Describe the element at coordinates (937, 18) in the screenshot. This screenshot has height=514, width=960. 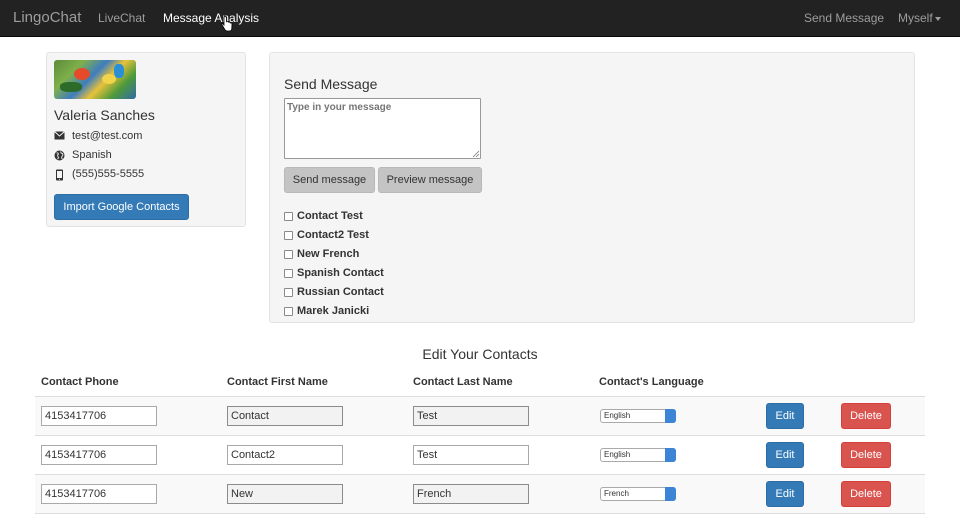
I see `caret-down-icon` at that location.